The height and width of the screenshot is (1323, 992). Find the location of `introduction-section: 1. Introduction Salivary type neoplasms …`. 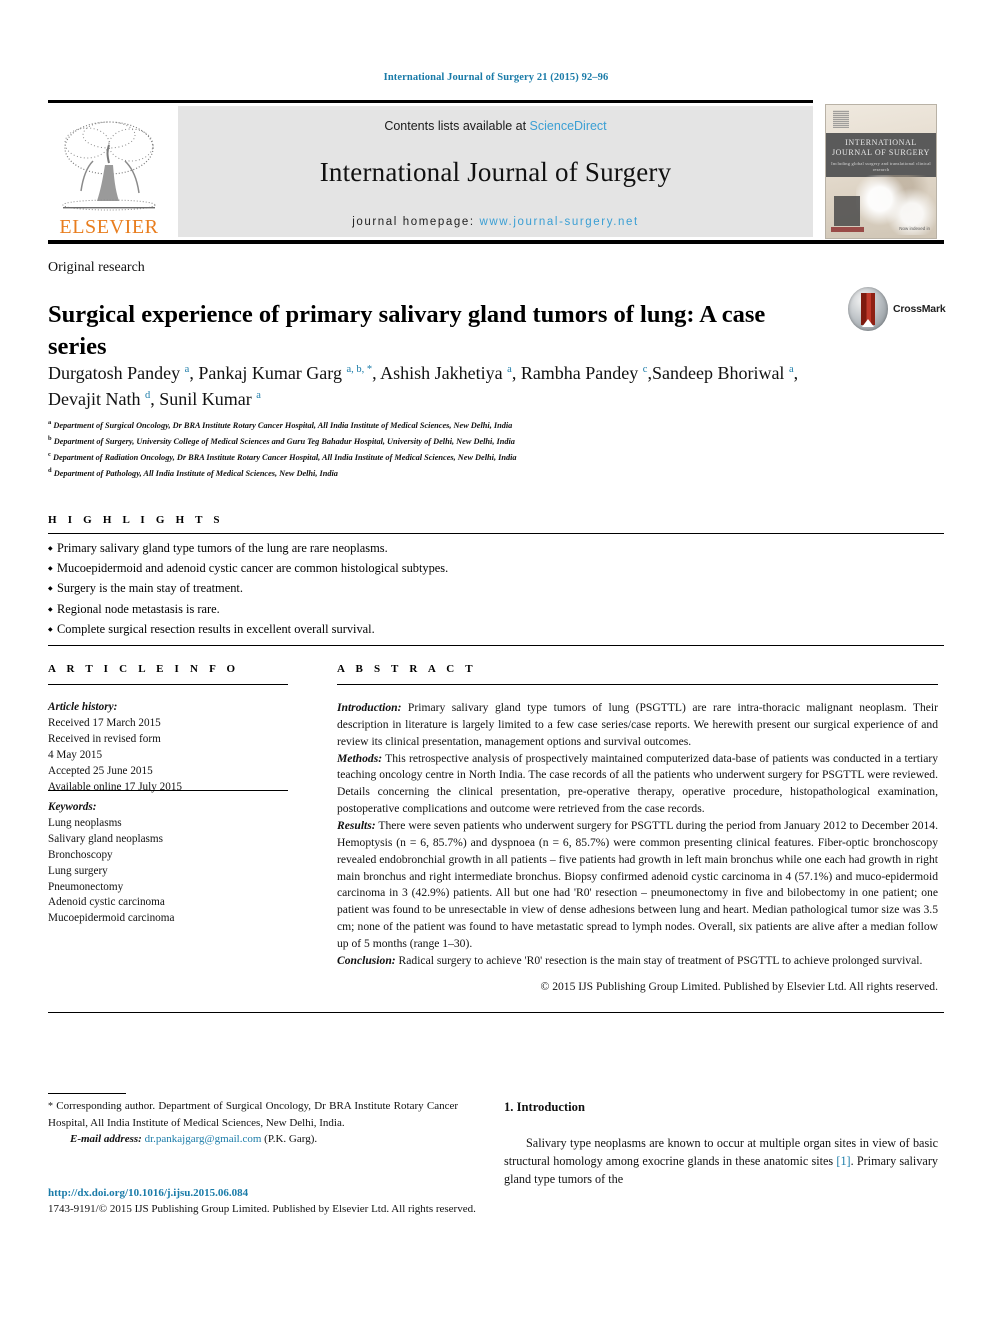

introduction-section: 1. Introduction Salivary type neoplasms … is located at coordinates (721, 1144).